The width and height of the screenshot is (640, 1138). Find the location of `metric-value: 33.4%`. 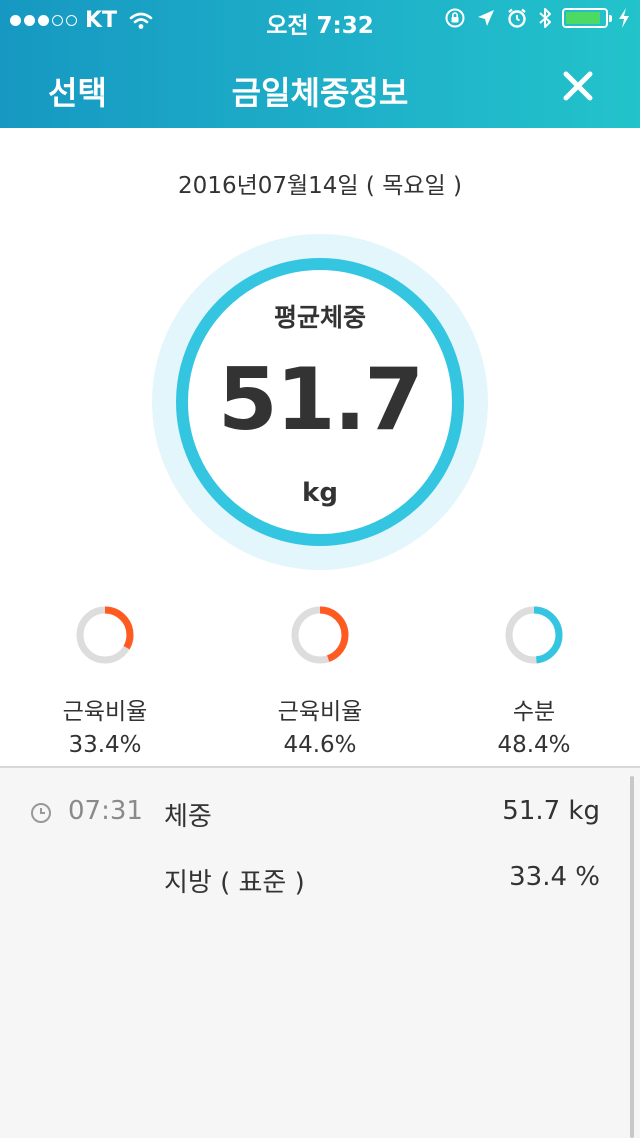

metric-value: 33.4% is located at coordinates (105, 745).